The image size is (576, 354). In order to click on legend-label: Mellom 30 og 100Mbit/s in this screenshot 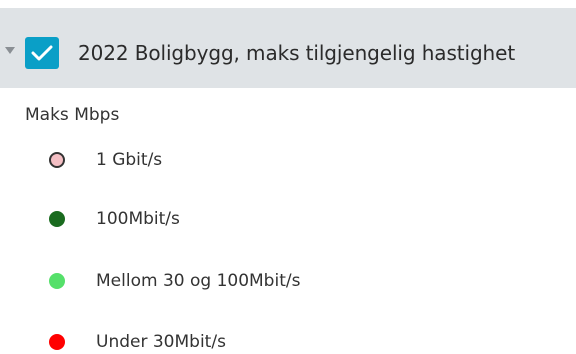, I will do `click(198, 281)`.